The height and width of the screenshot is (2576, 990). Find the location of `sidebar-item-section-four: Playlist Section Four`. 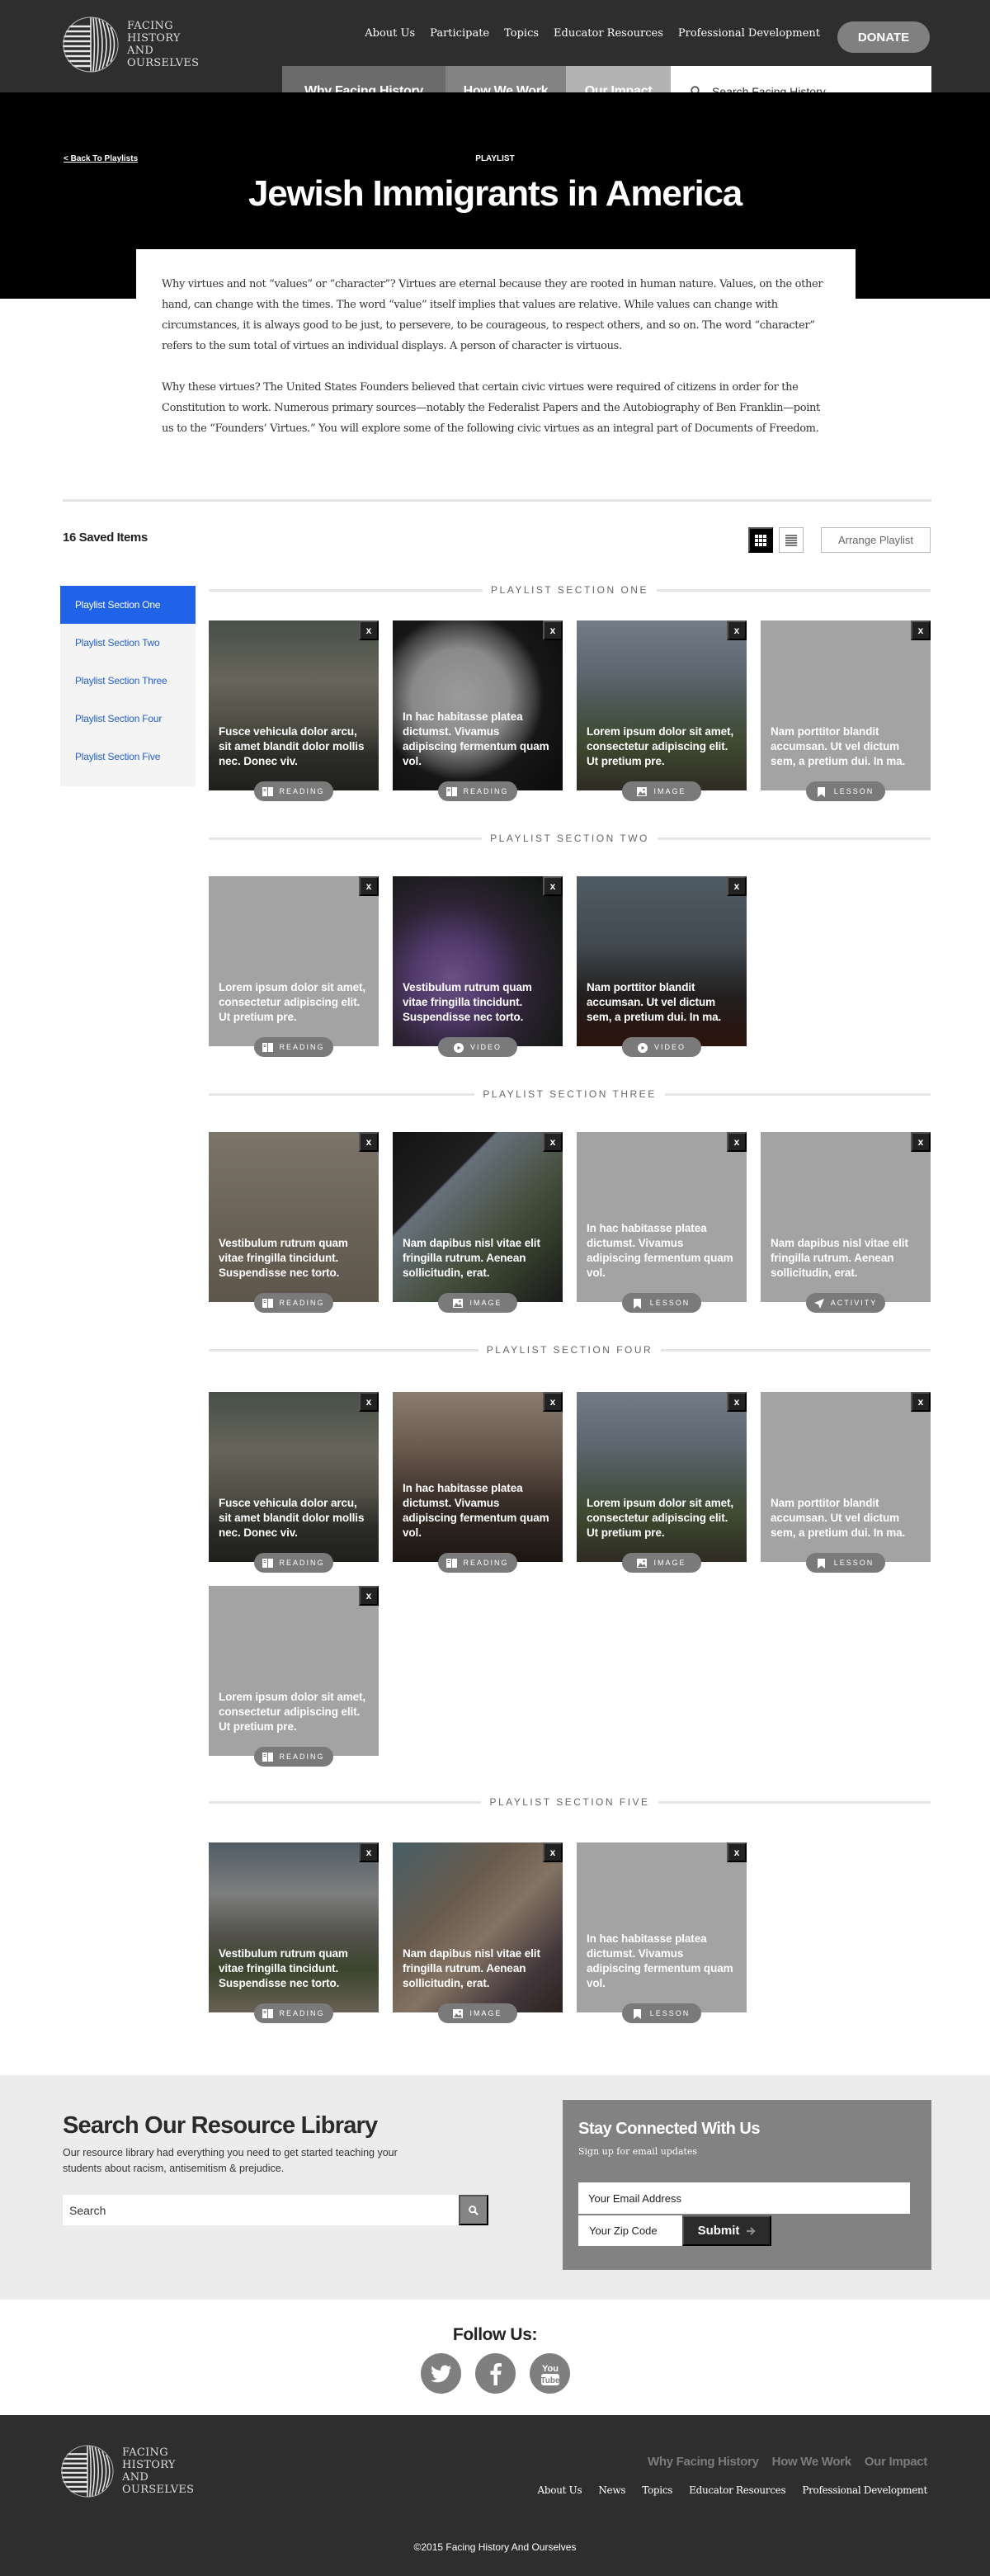

sidebar-item-section-four: Playlist Section Four is located at coordinates (128, 719).